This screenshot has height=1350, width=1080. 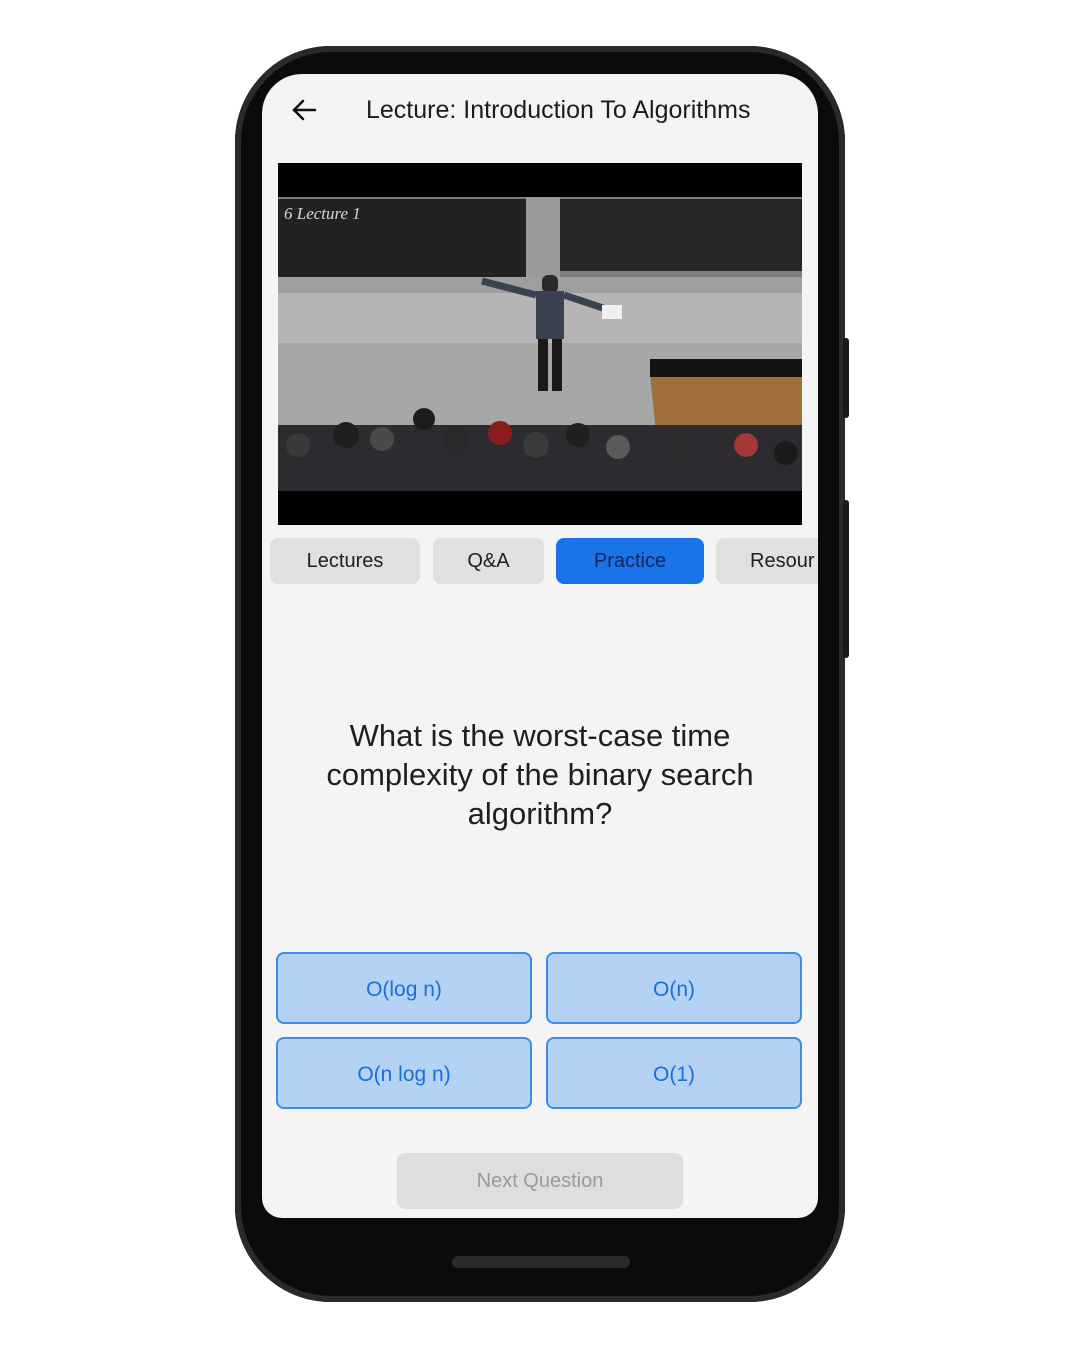 What do you see at coordinates (767, 561) in the screenshot?
I see `tab-resources: Resour` at bounding box center [767, 561].